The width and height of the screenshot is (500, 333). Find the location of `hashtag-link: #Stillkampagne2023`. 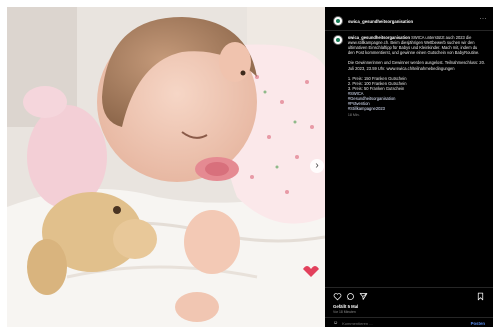

hashtag-link: #Stillkampagne2023 is located at coordinates (366, 108).